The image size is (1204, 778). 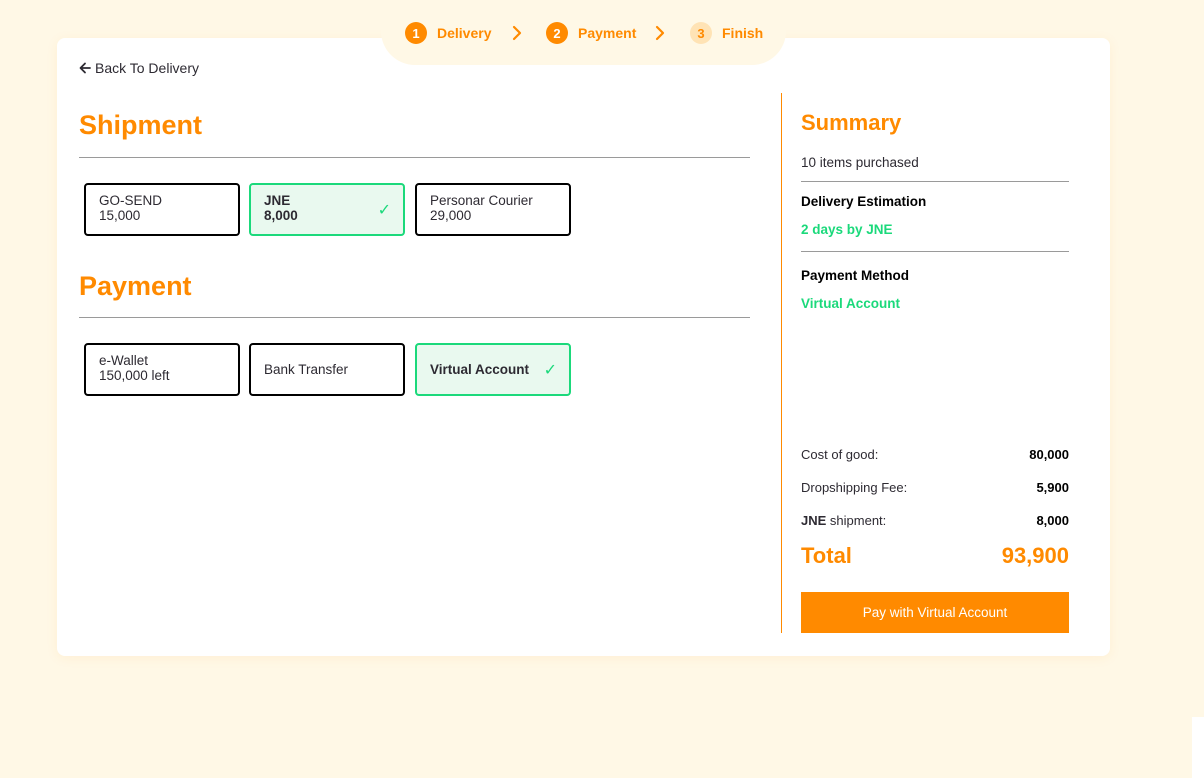 What do you see at coordinates (1198, 747) in the screenshot?
I see `background-patch` at bounding box center [1198, 747].